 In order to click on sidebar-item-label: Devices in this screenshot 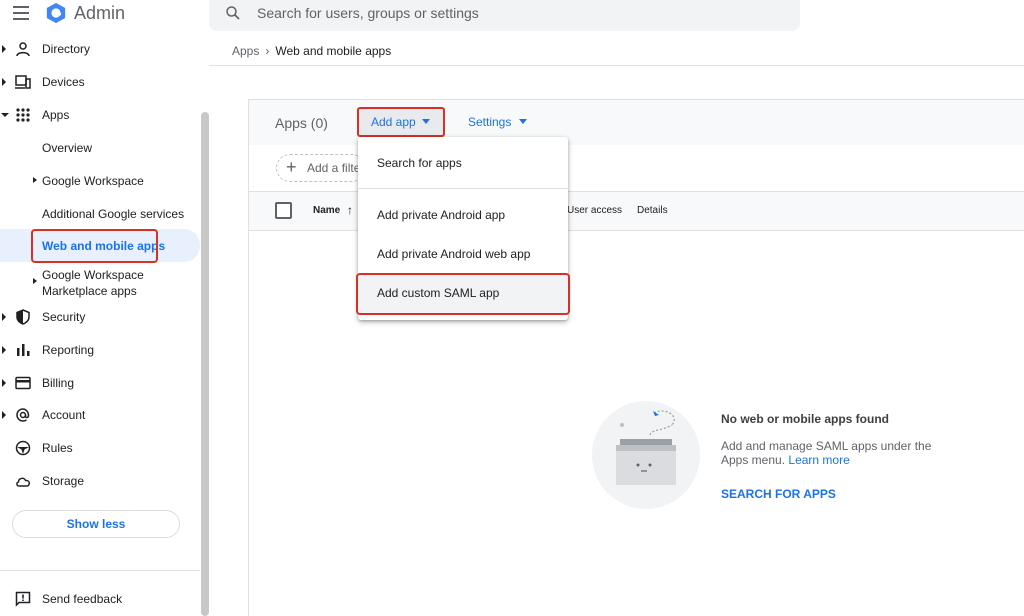, I will do `click(63, 82)`.